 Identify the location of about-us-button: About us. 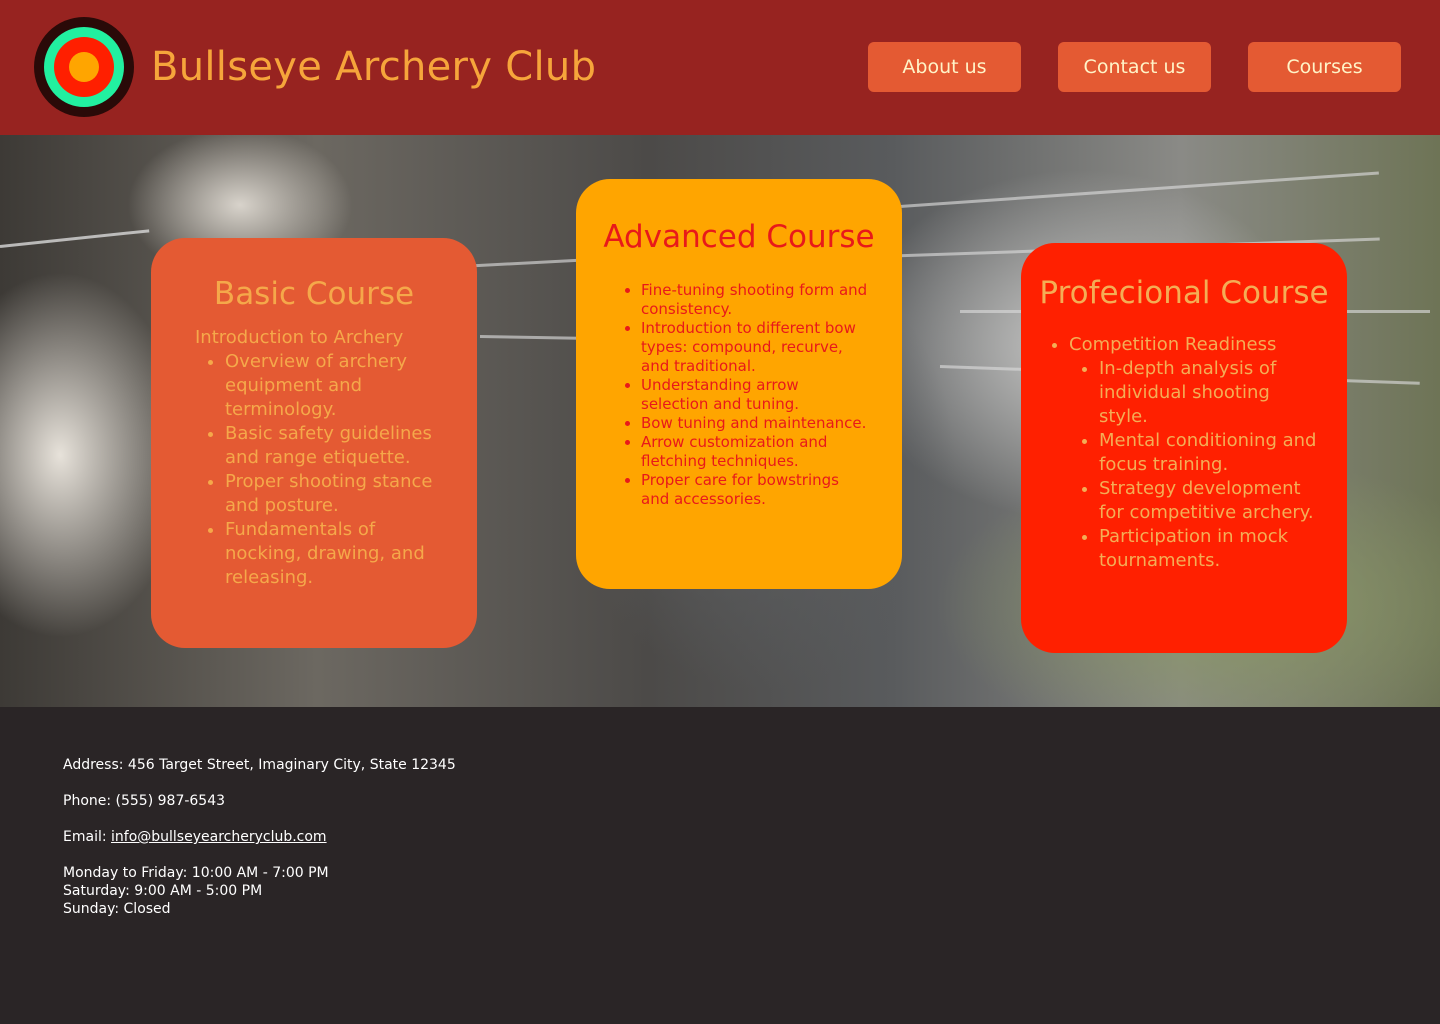
(944, 67).